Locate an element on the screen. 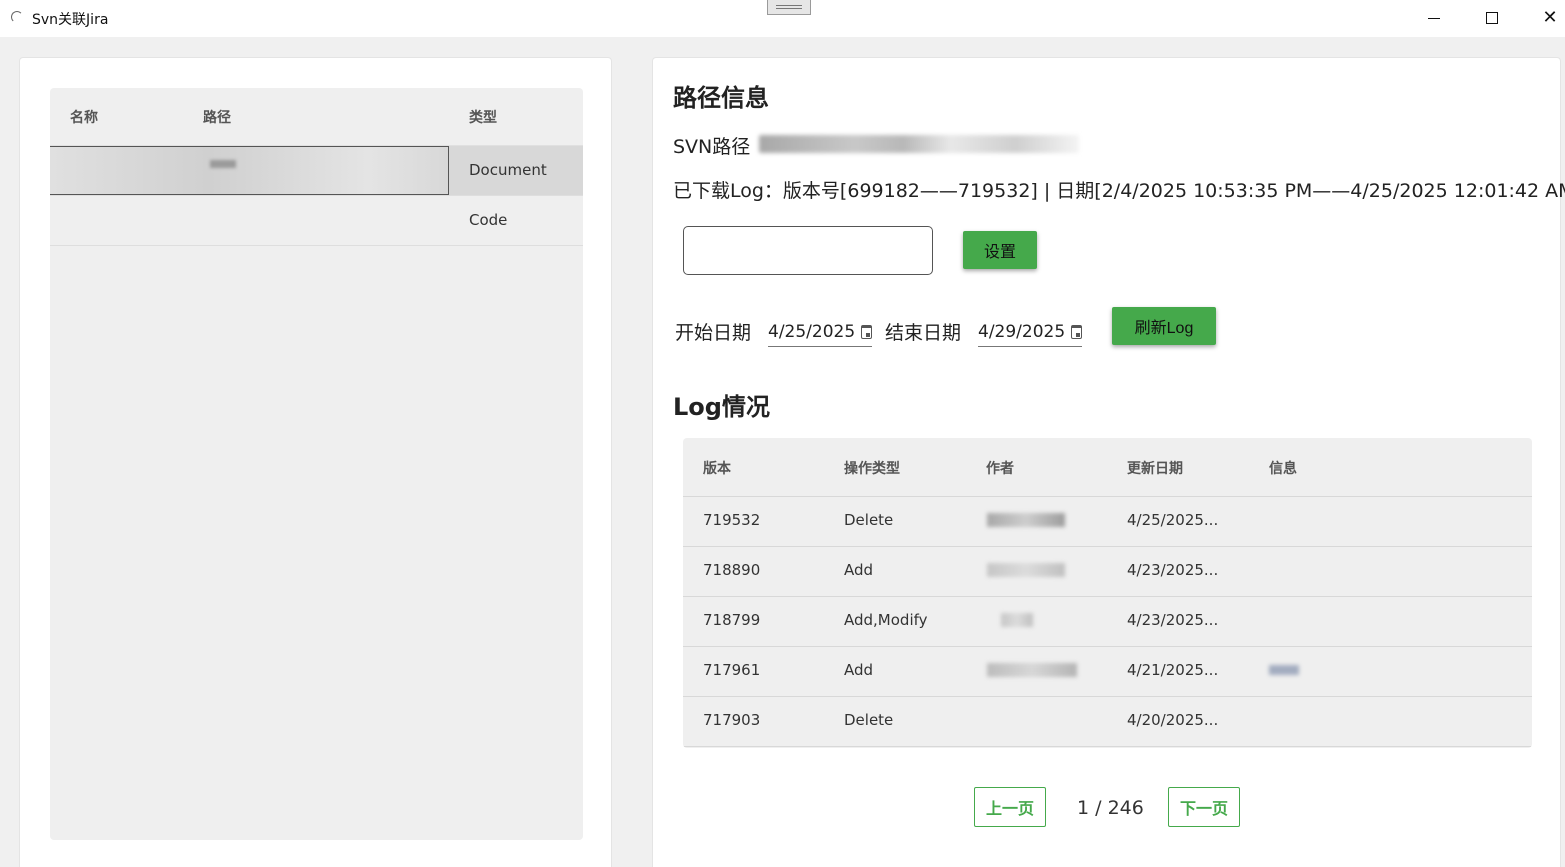 The height and width of the screenshot is (867, 1565). minimize-icon is located at coordinates (1434, 18).